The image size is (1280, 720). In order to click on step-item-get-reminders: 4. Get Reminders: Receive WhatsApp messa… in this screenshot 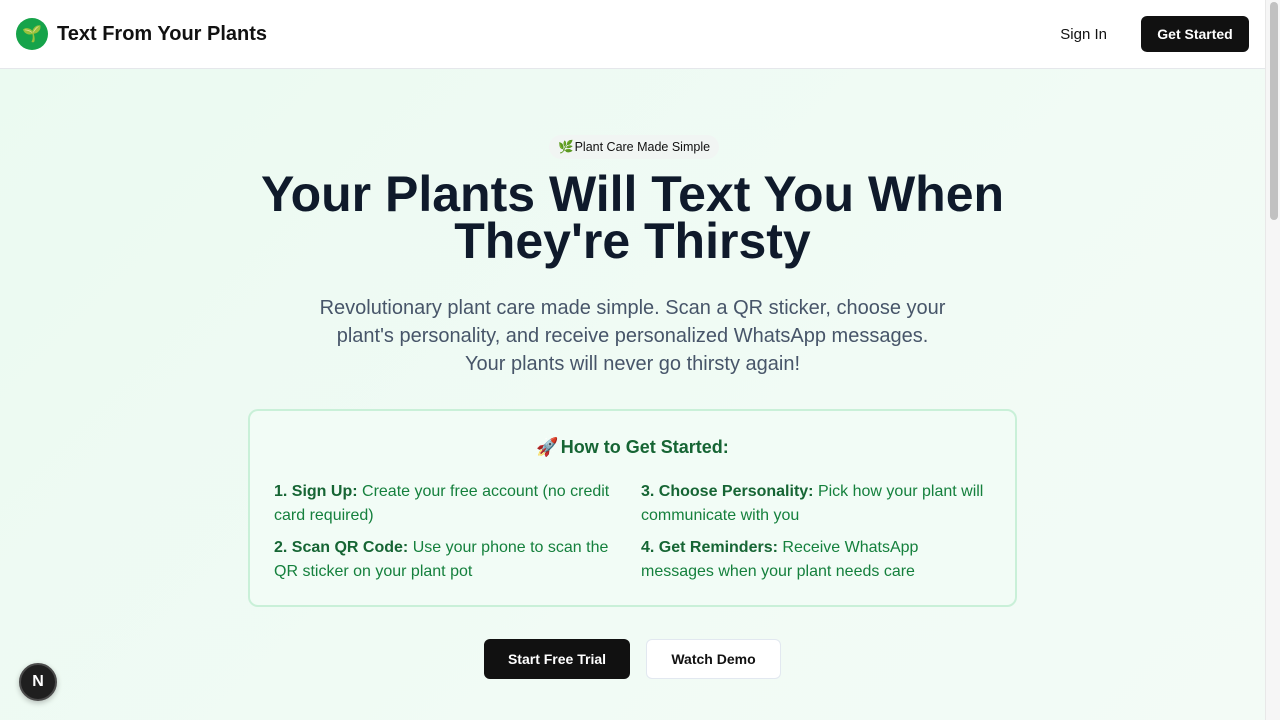, I will do `click(817, 560)`.